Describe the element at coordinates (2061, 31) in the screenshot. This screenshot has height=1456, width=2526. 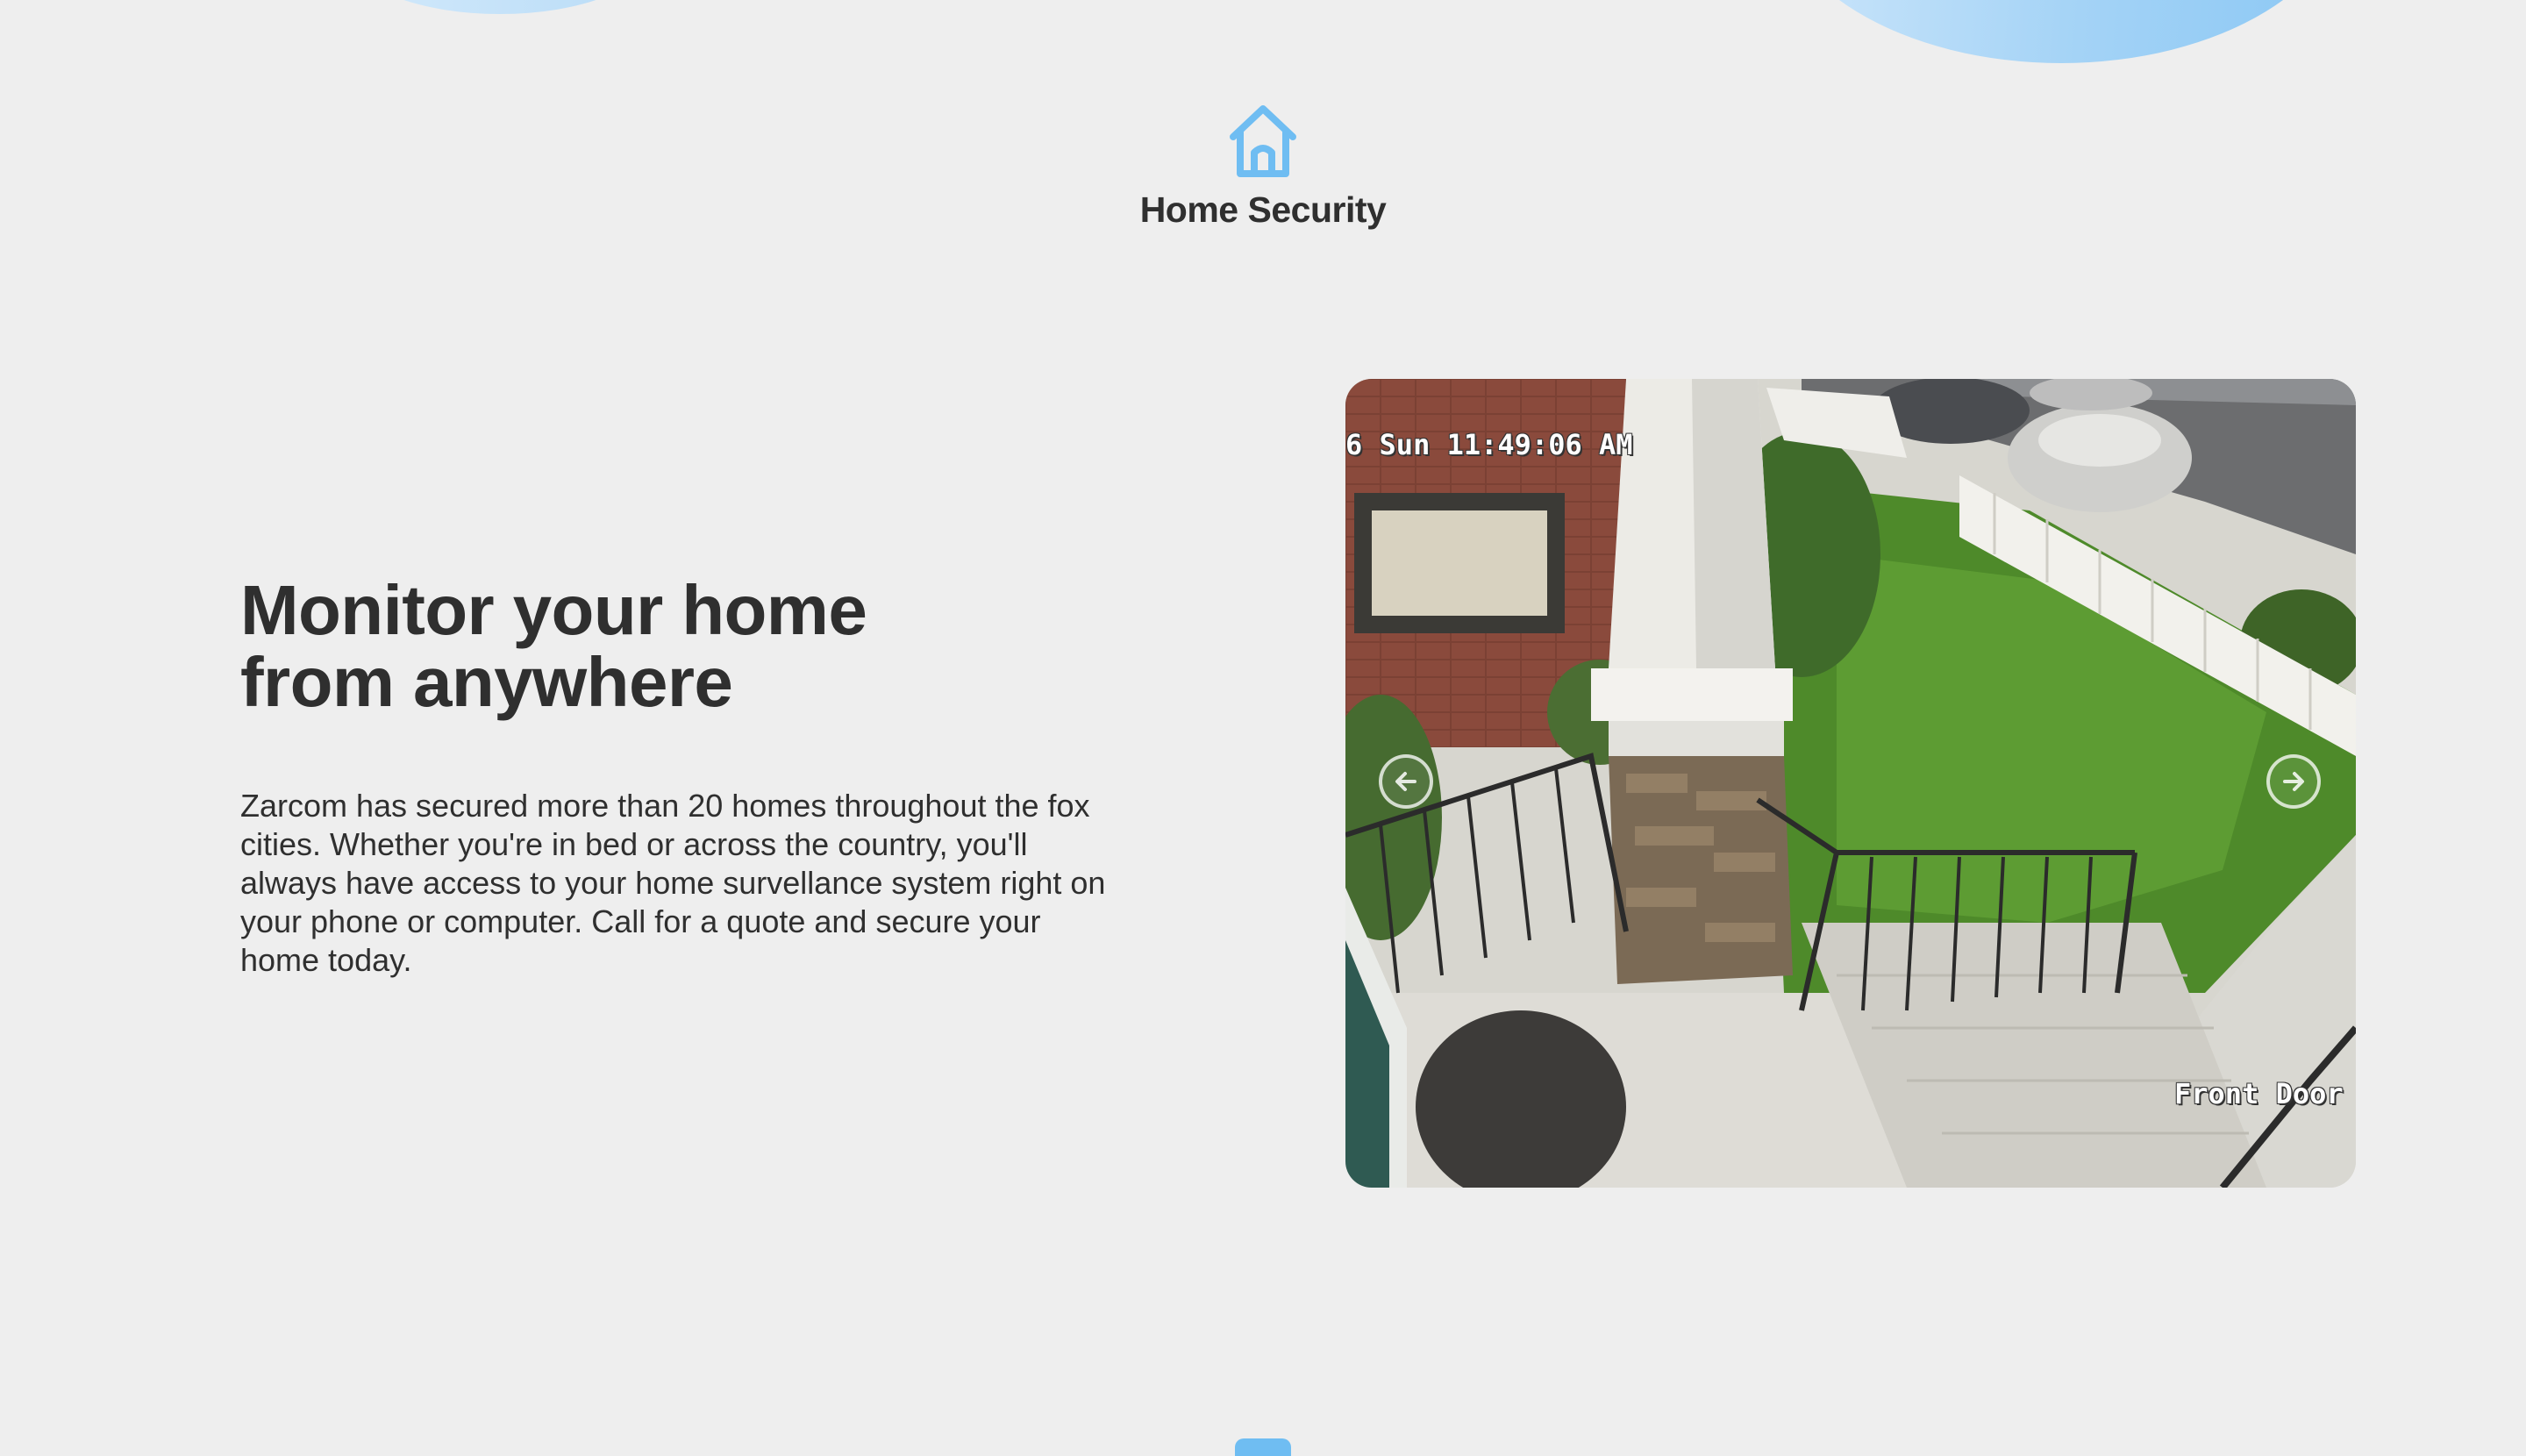
I see `decorative-blob-right` at that location.